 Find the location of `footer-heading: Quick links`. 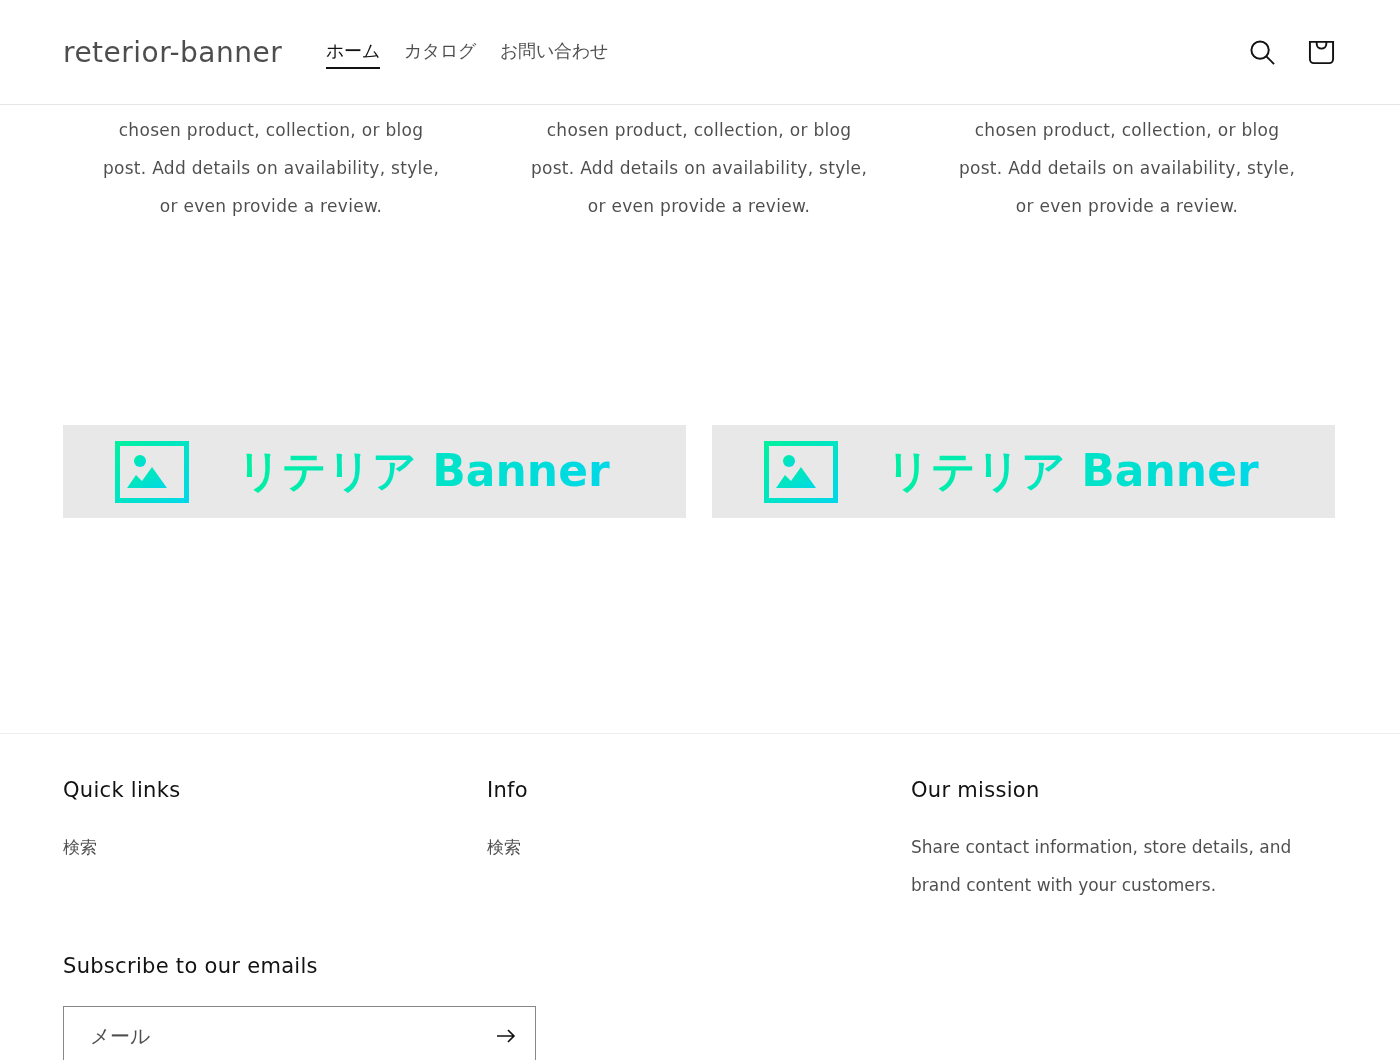

footer-heading: Quick links is located at coordinates (122, 790).